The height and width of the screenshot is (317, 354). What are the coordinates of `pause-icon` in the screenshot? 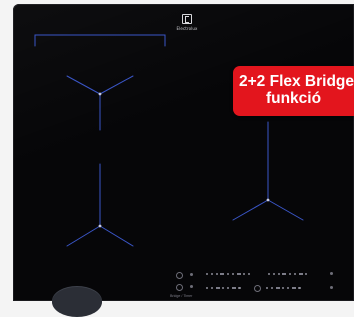 It's located at (191, 286).